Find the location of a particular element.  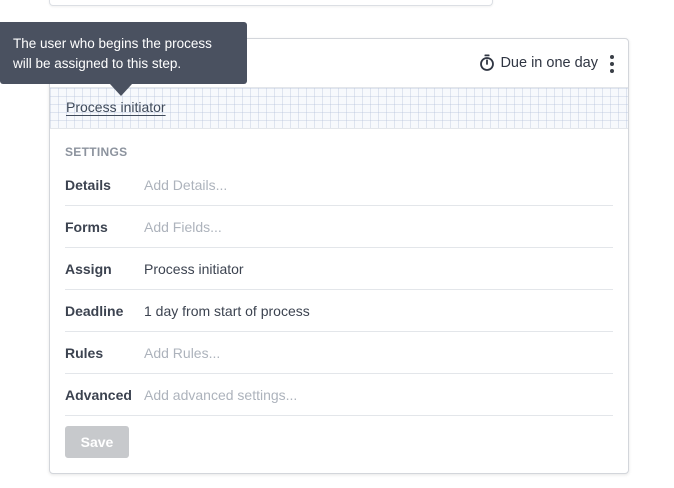

row-label: Assign is located at coordinates (88, 268).